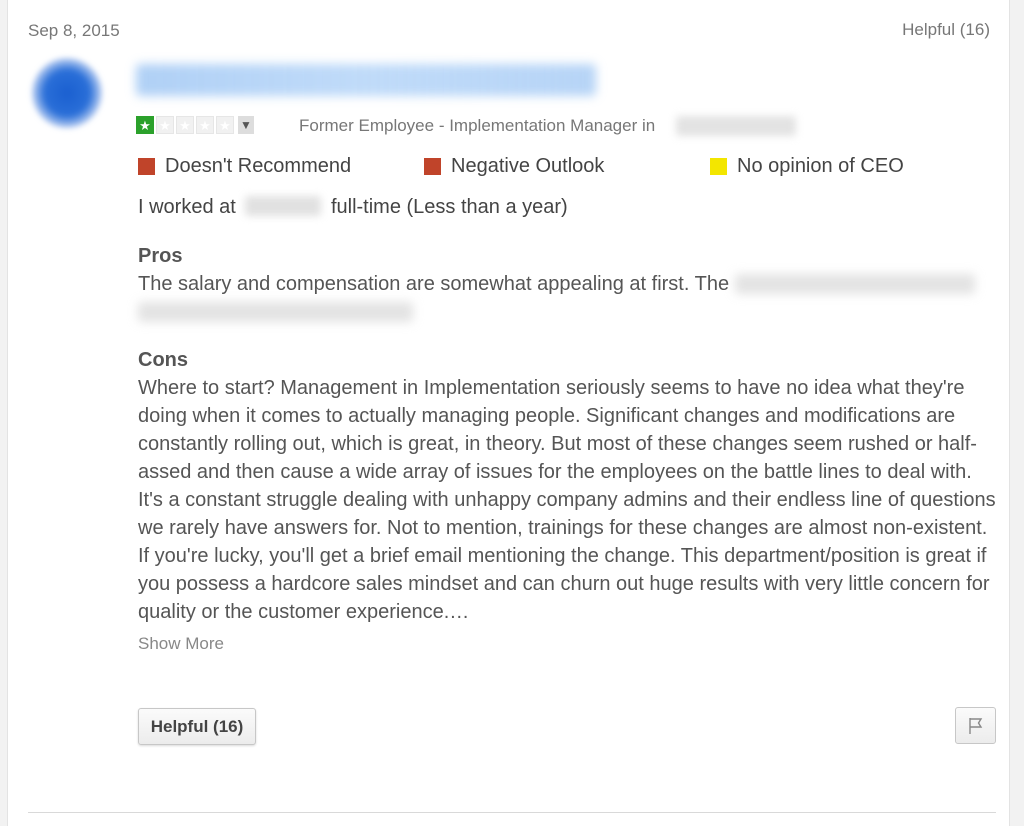 The width and height of the screenshot is (1024, 826). I want to click on caret-down-icon: ▼, so click(246, 125).